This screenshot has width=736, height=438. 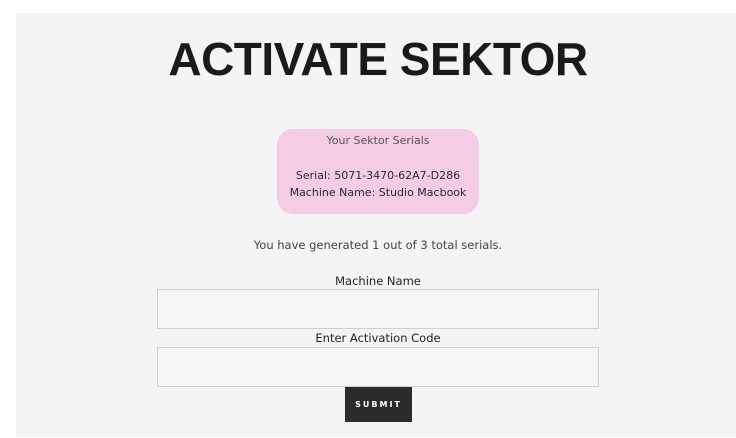 I want to click on machine-name-input, so click(x=378, y=309).